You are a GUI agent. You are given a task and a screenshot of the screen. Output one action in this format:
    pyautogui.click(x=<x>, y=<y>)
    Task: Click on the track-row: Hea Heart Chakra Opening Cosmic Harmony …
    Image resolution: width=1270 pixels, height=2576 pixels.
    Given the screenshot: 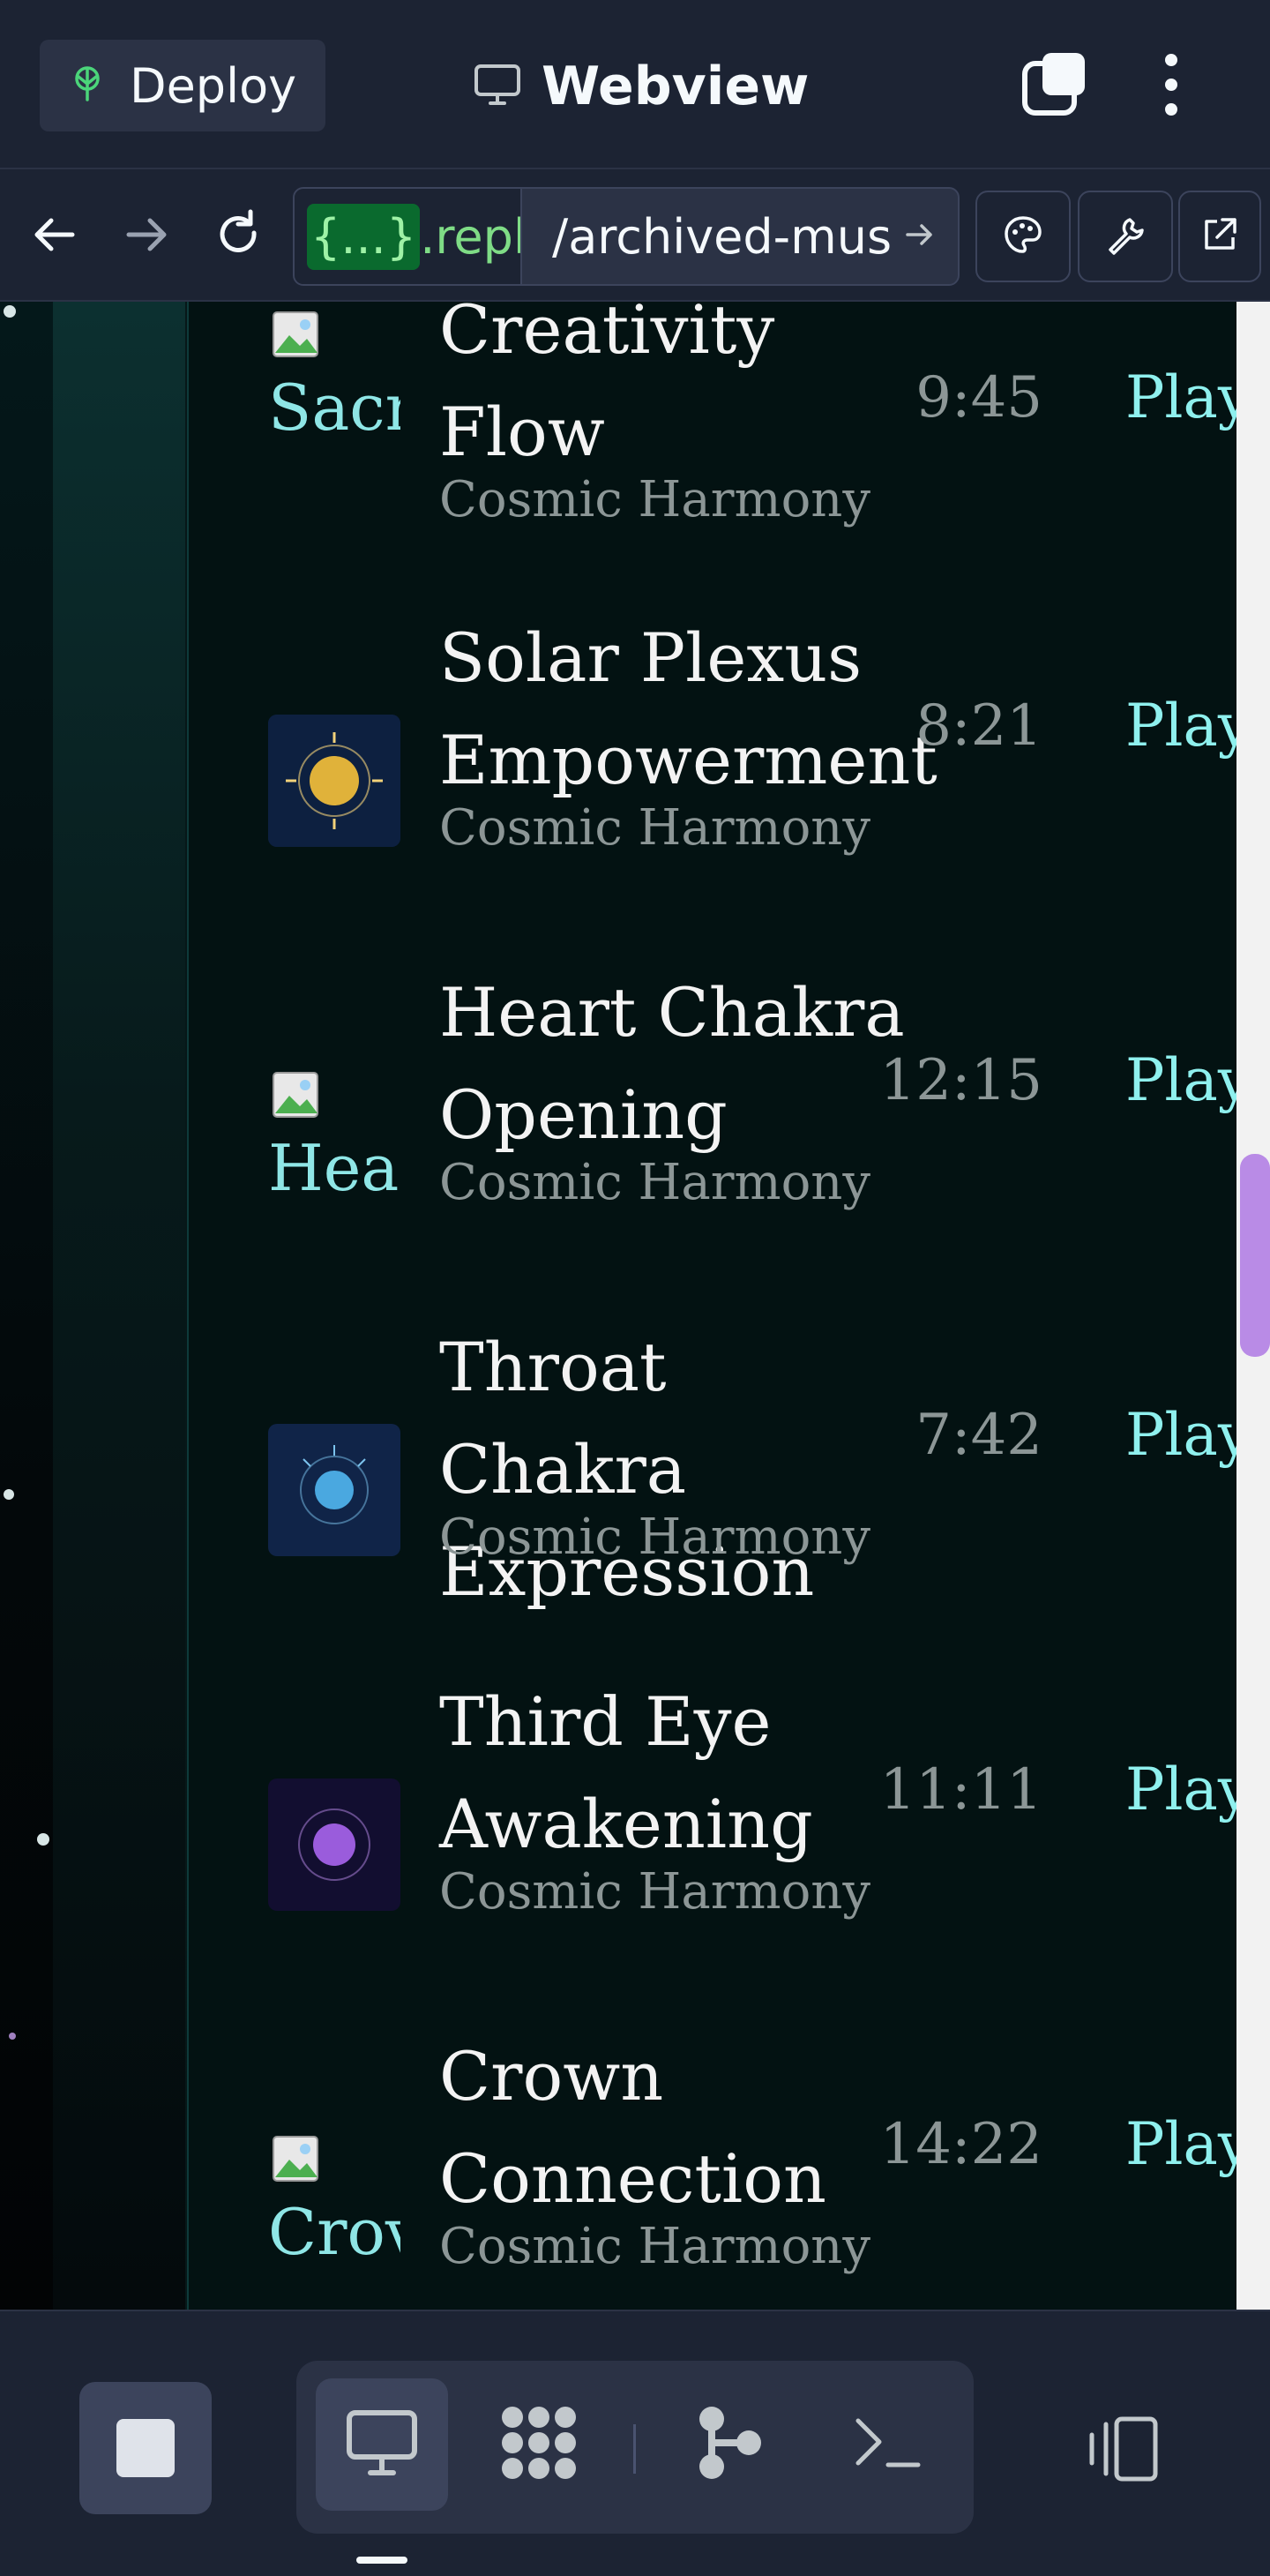 What is the action you would take?
    pyautogui.click(x=767, y=1138)
    